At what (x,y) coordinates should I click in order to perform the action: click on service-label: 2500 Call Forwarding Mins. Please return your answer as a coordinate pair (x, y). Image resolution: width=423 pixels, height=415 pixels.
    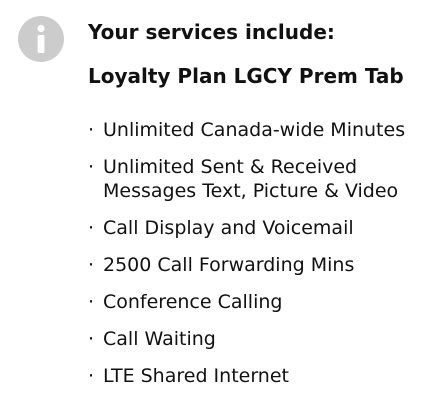
    Looking at the image, I should click on (229, 265).